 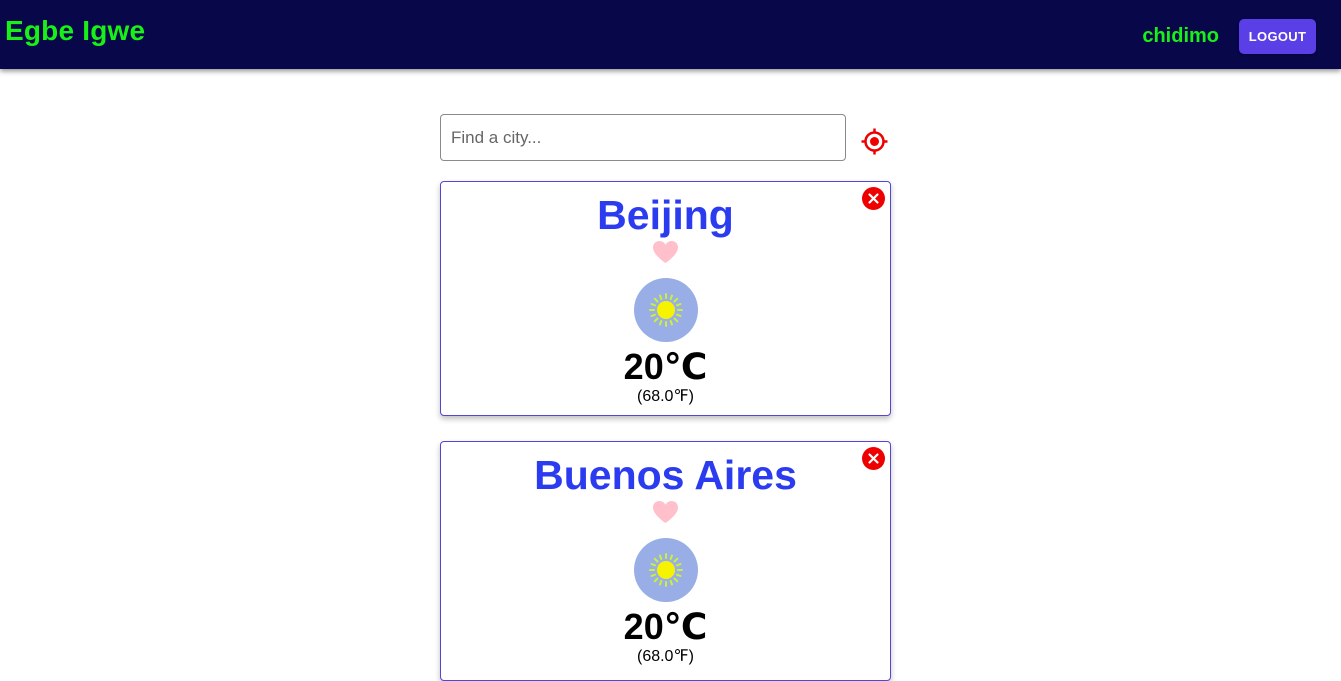 I want to click on city-card: Beijing 20℃ (68.0℉), so click(x=665, y=298).